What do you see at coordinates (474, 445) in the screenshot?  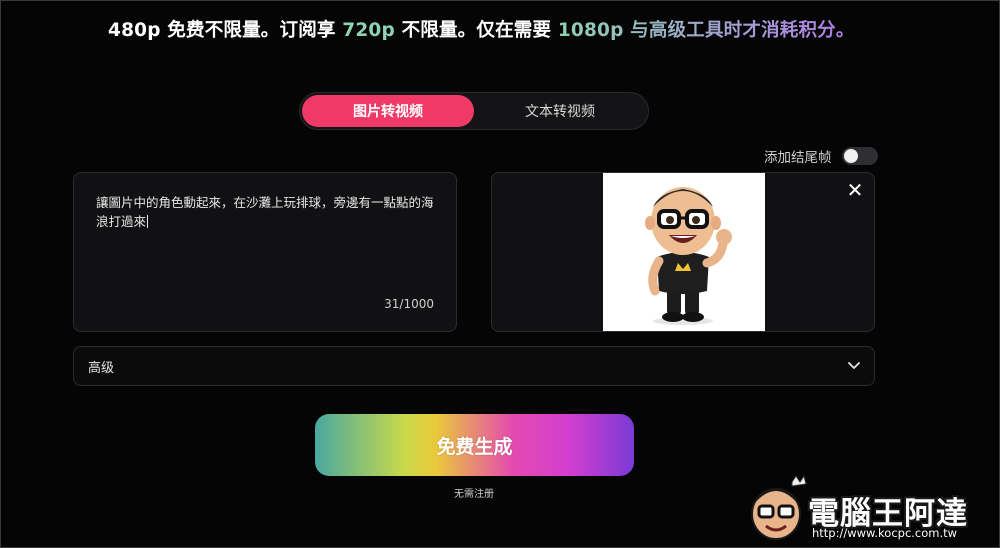 I see `generate-free-button: 免费生成` at bounding box center [474, 445].